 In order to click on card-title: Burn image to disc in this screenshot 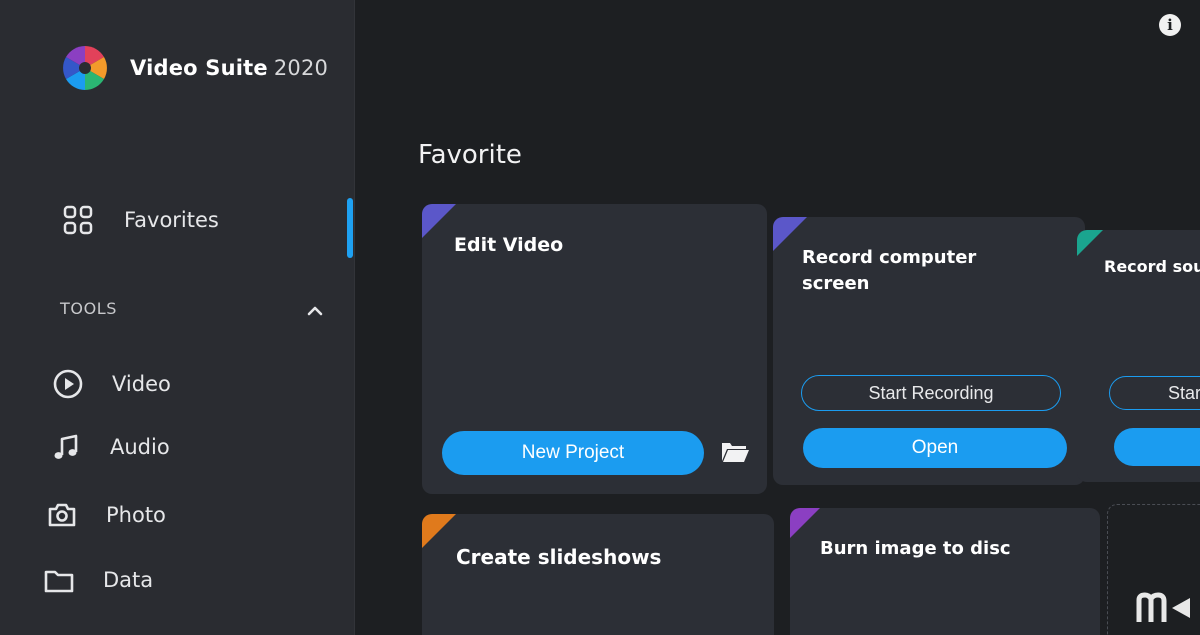, I will do `click(915, 548)`.